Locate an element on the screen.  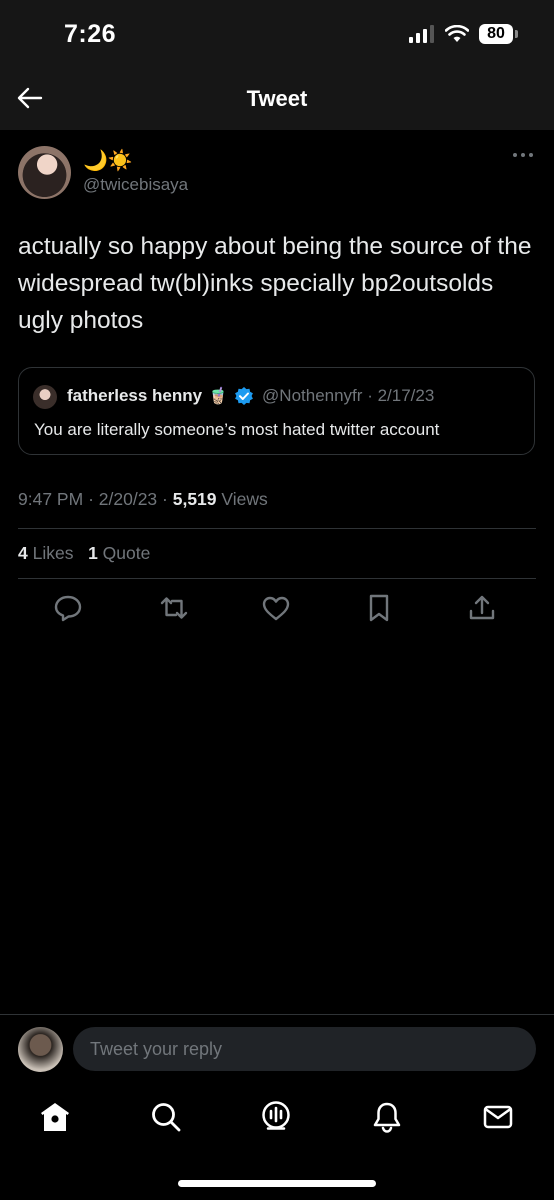
notifications-icon is located at coordinates (387, 1117).